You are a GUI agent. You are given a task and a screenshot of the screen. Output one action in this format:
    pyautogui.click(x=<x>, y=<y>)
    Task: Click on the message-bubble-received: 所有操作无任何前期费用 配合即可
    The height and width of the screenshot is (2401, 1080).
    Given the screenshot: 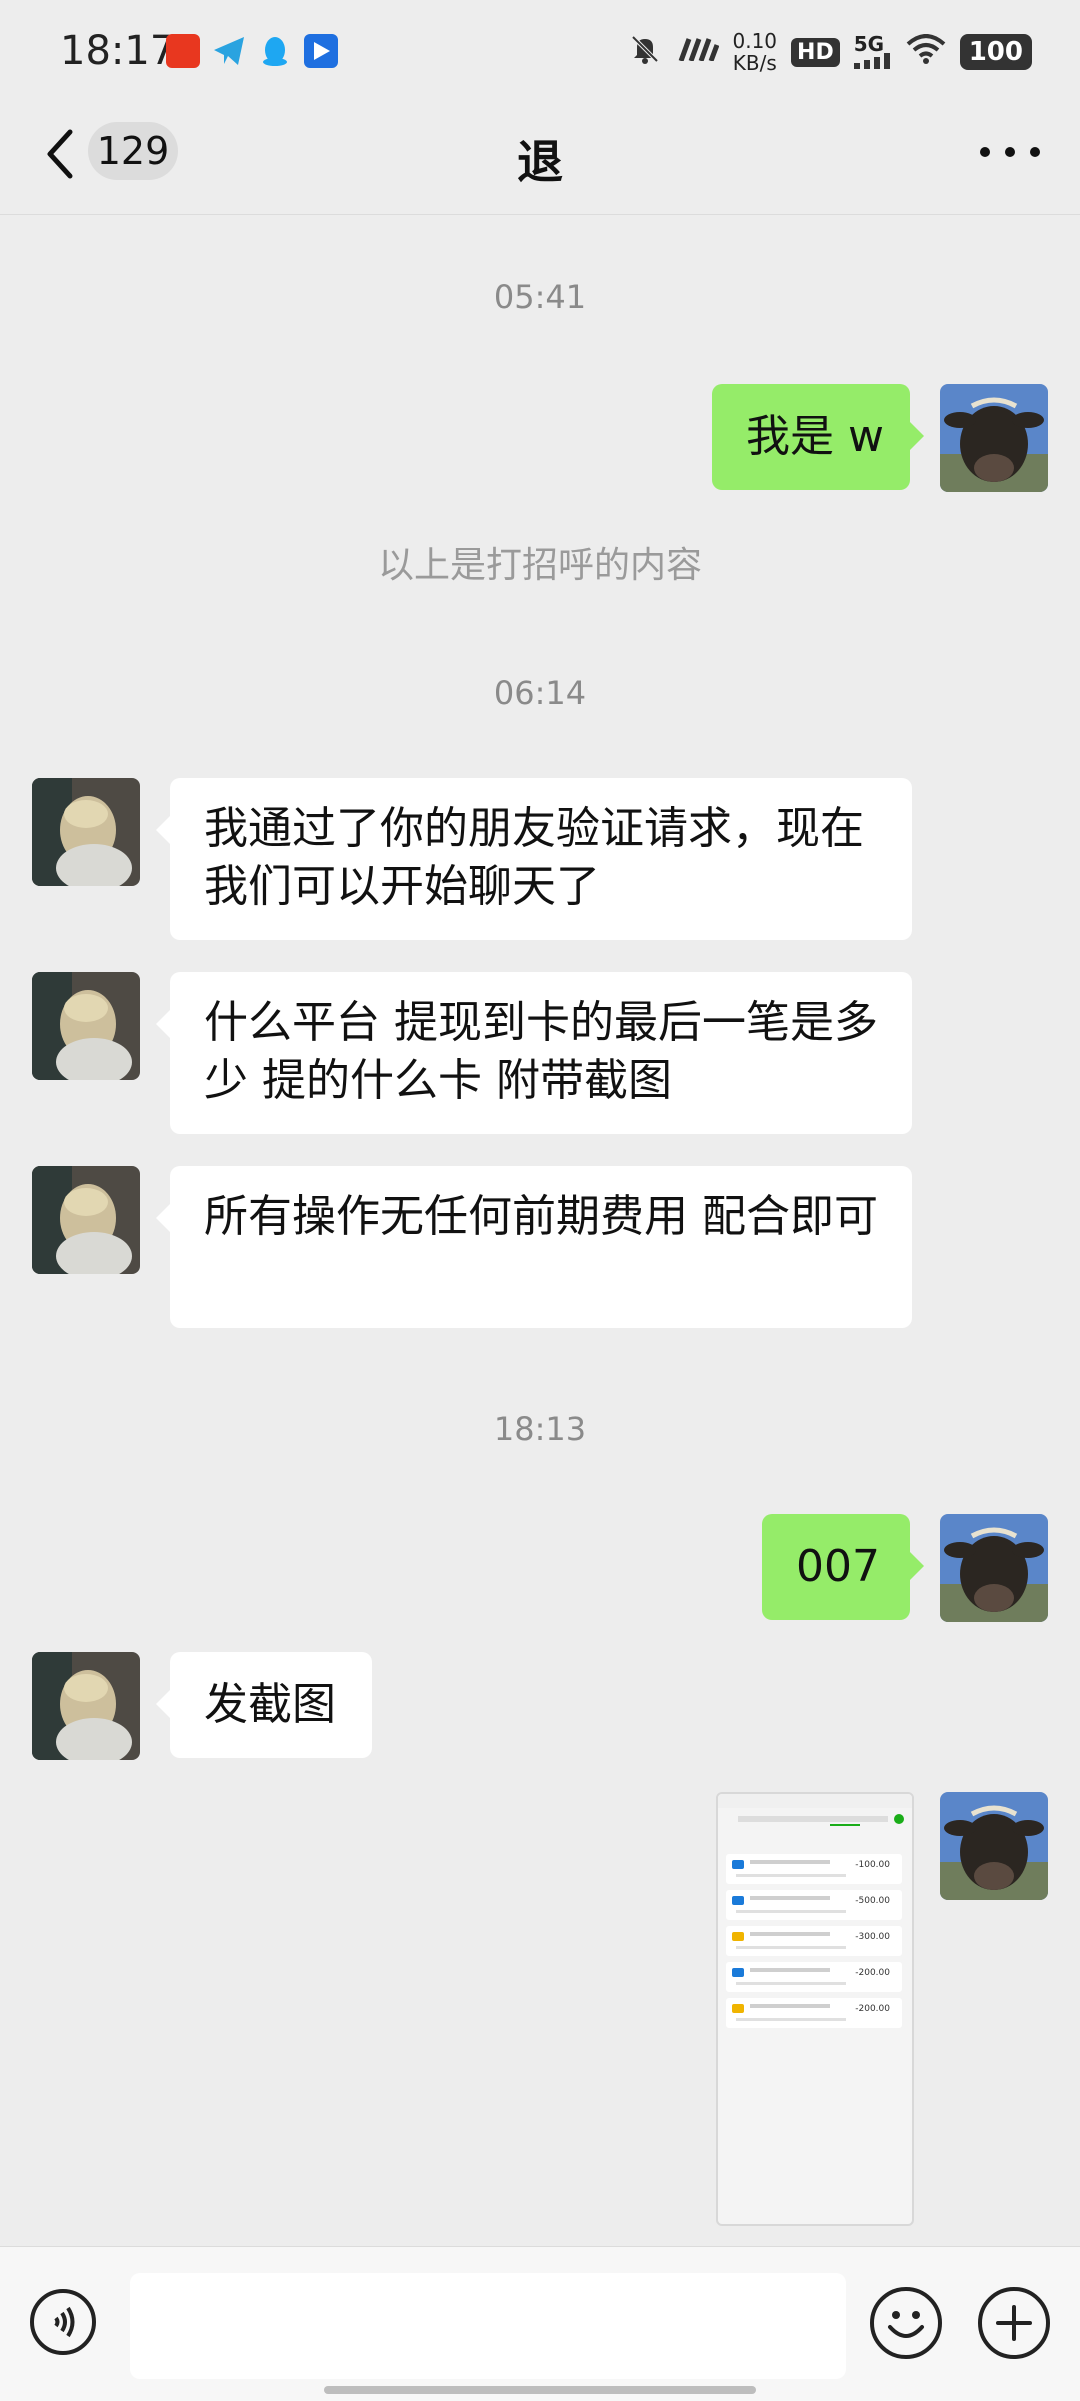 What is the action you would take?
    pyautogui.click(x=534, y=1247)
    